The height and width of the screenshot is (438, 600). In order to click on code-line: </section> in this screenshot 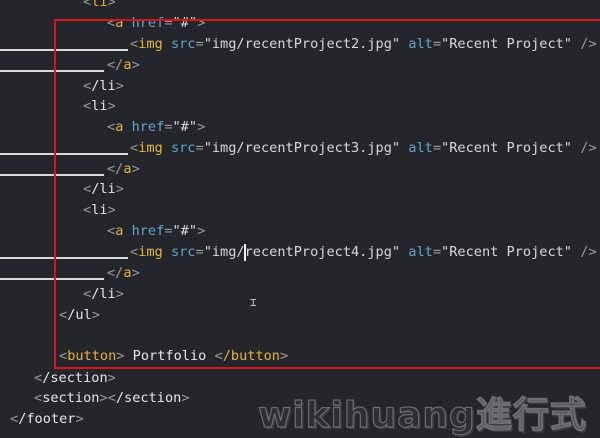, I will do `click(75, 378)`.